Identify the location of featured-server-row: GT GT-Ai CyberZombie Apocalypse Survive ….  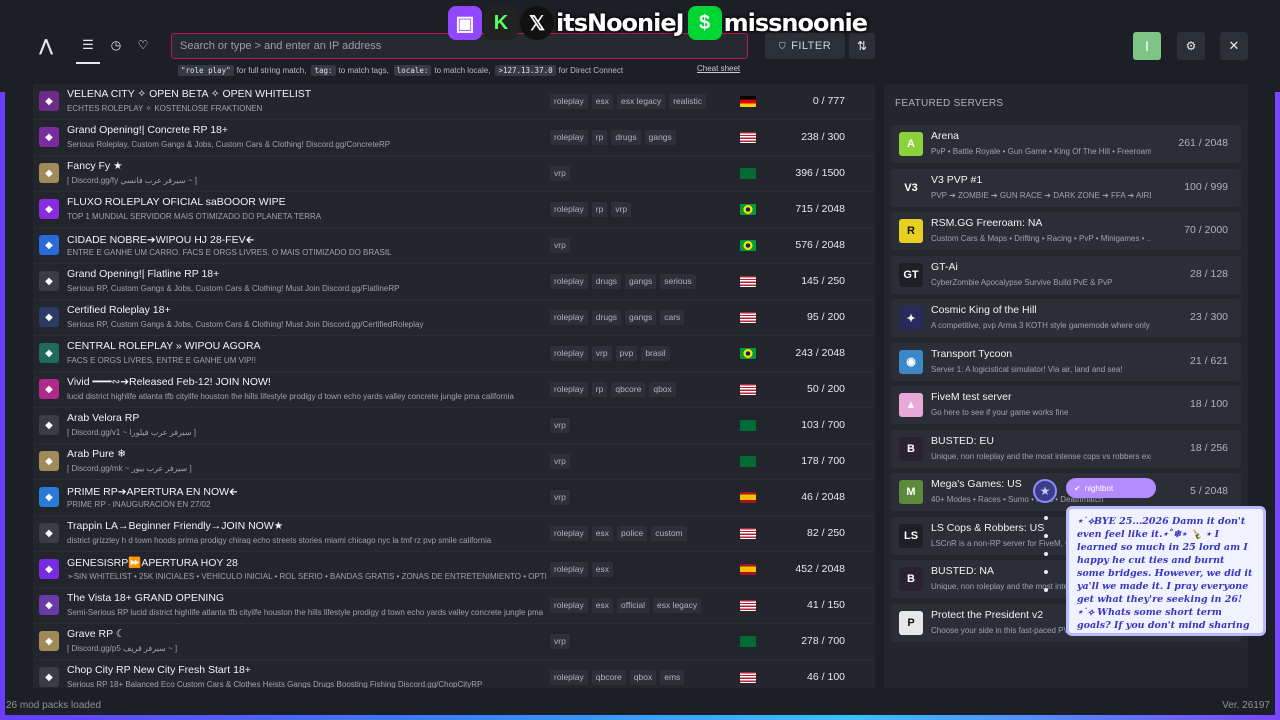
(1066, 274).